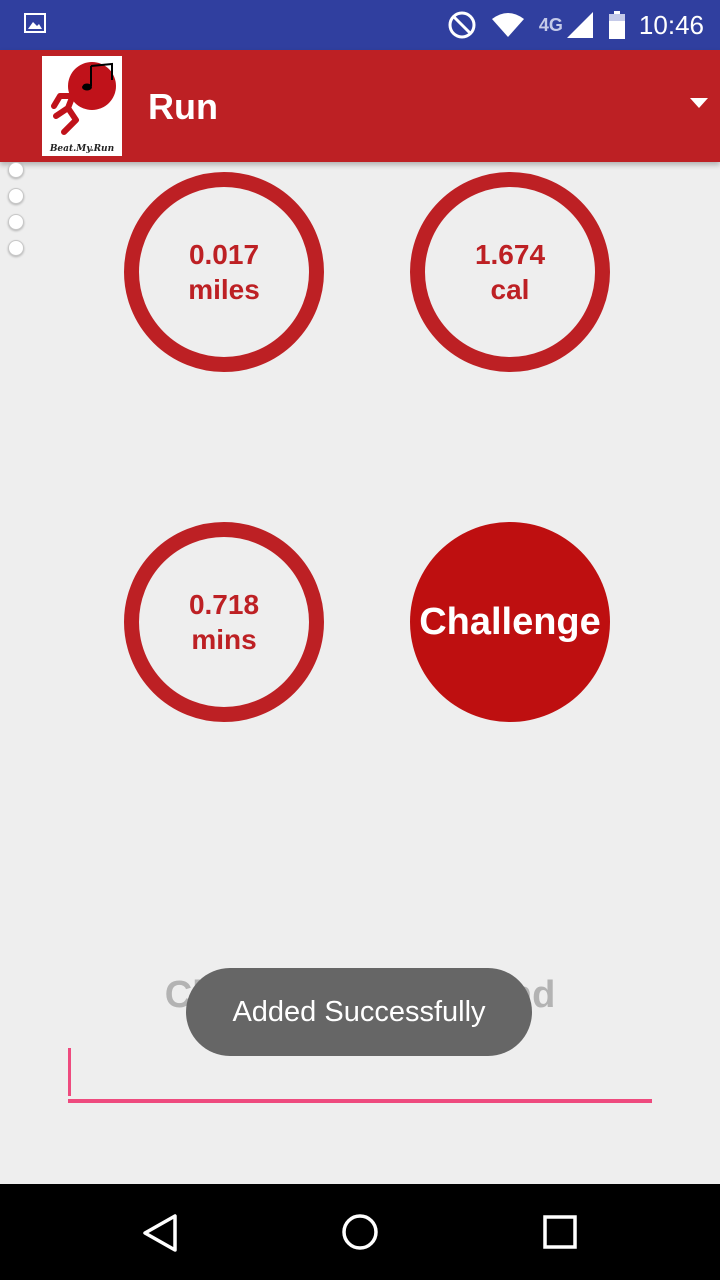 This screenshot has width=720, height=1280. Describe the element at coordinates (510, 254) in the screenshot. I see `calories-value: 1.674` at that location.